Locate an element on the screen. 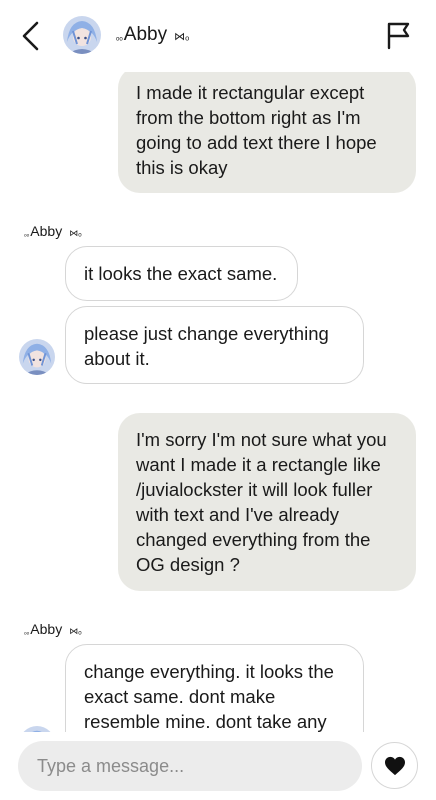 This screenshot has width=436, height=800. message-line: I'm sorry I'm not sure what you is located at coordinates (261, 439).